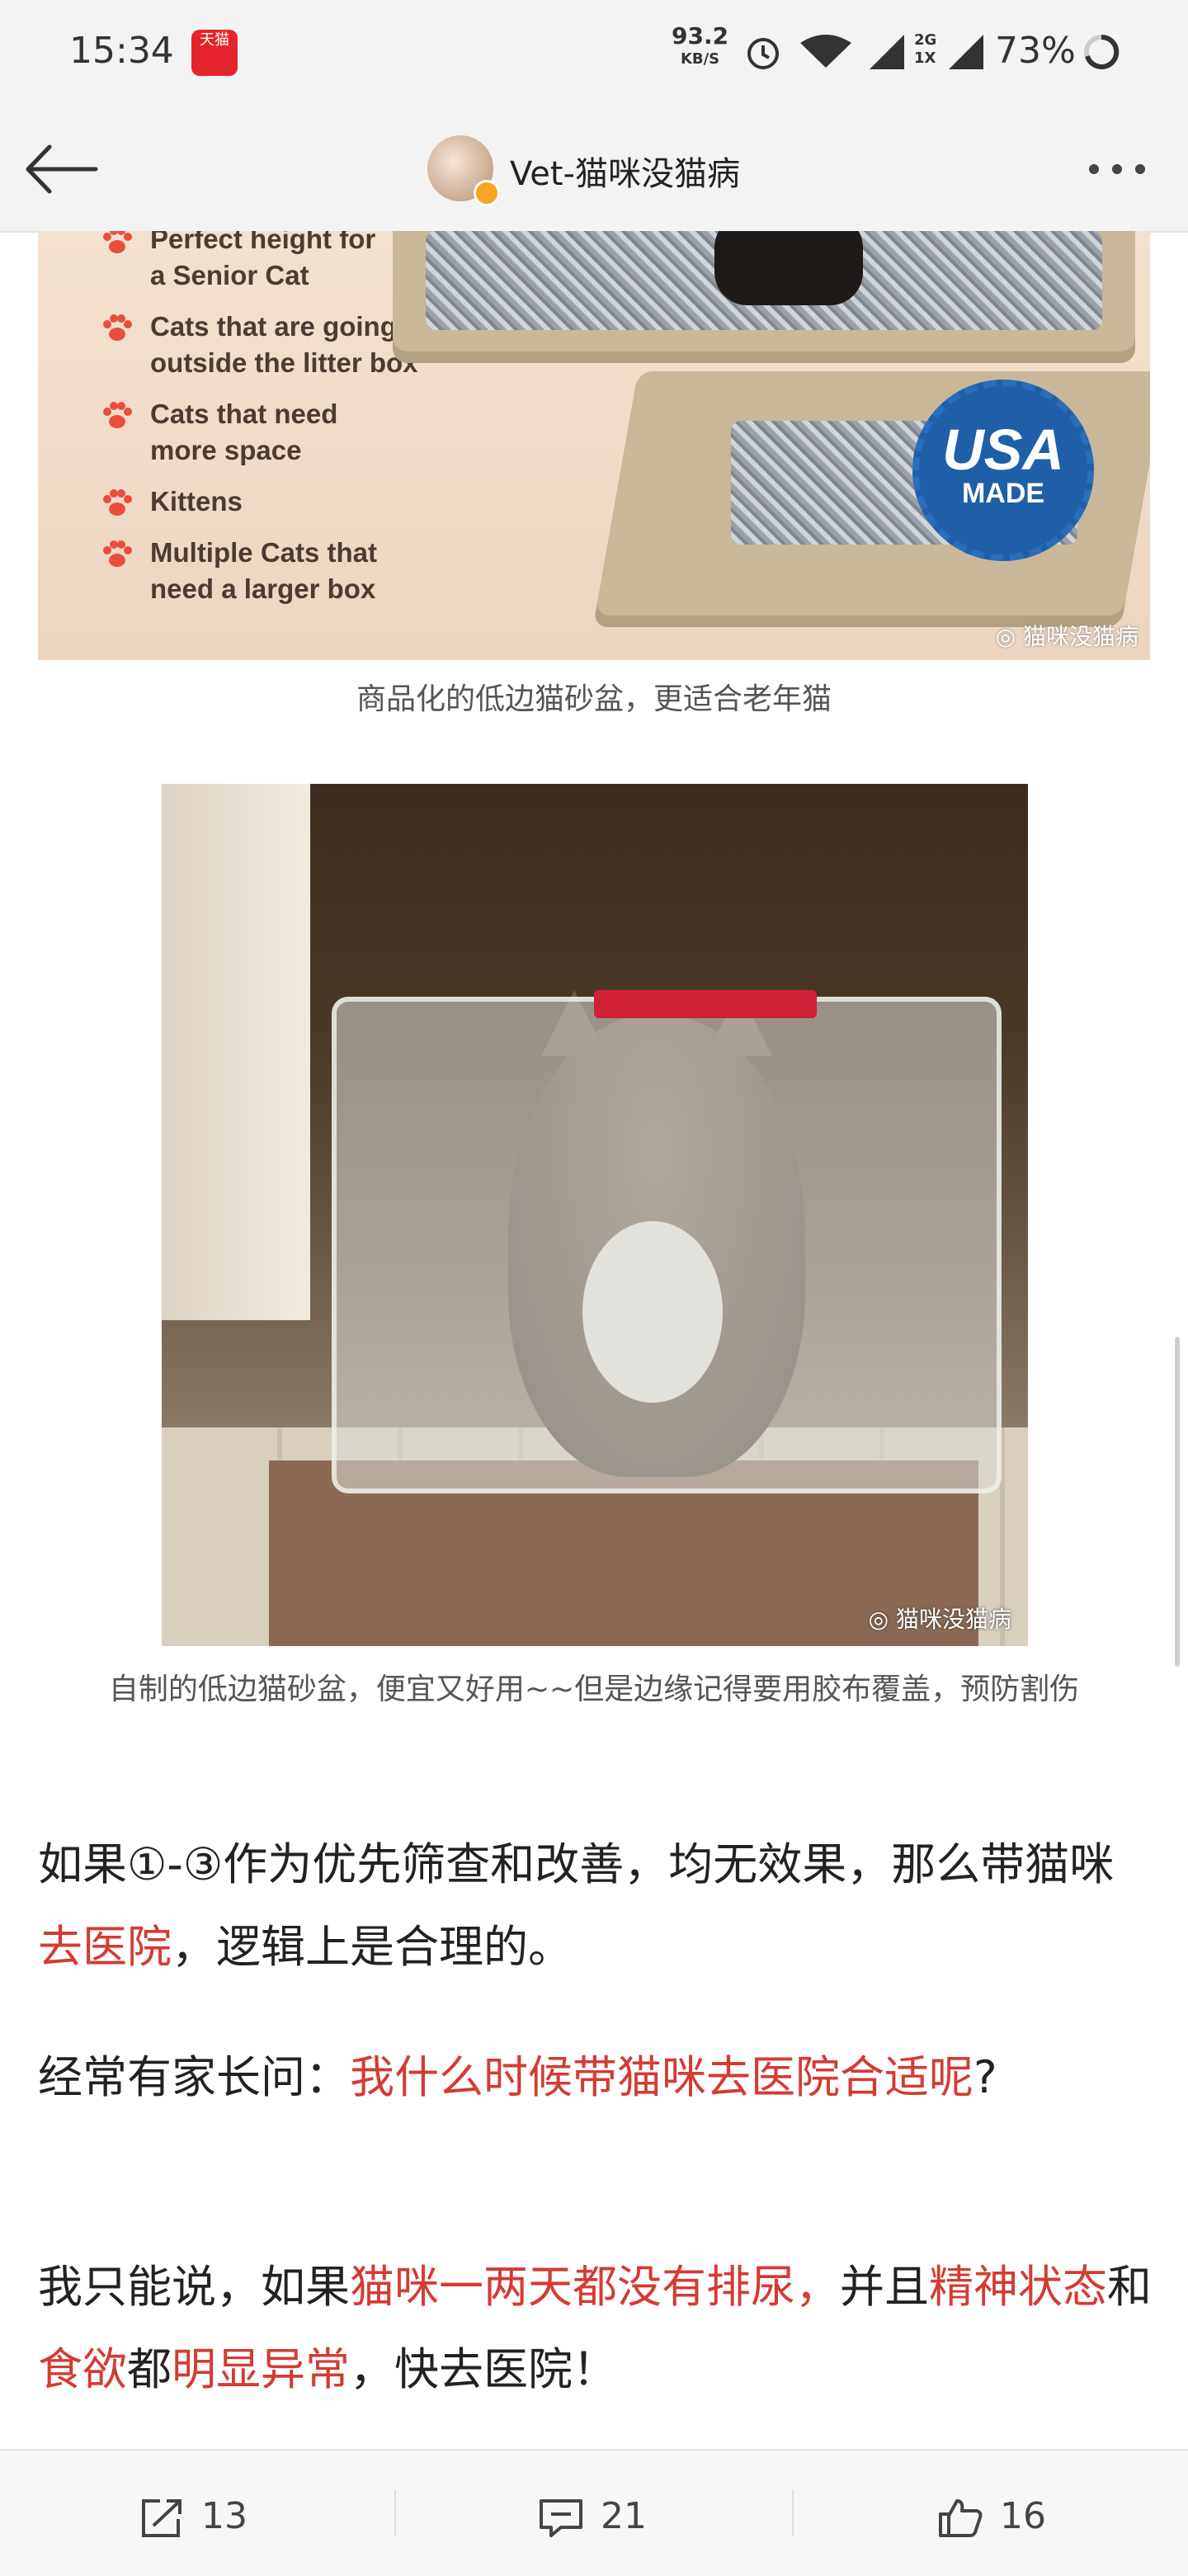  I want to click on article-paragraph: 我只能说，如果猫咪一两天都没有排尿，并且精神状态和食欲都明显异常，快去医院！, so click(595, 2328).